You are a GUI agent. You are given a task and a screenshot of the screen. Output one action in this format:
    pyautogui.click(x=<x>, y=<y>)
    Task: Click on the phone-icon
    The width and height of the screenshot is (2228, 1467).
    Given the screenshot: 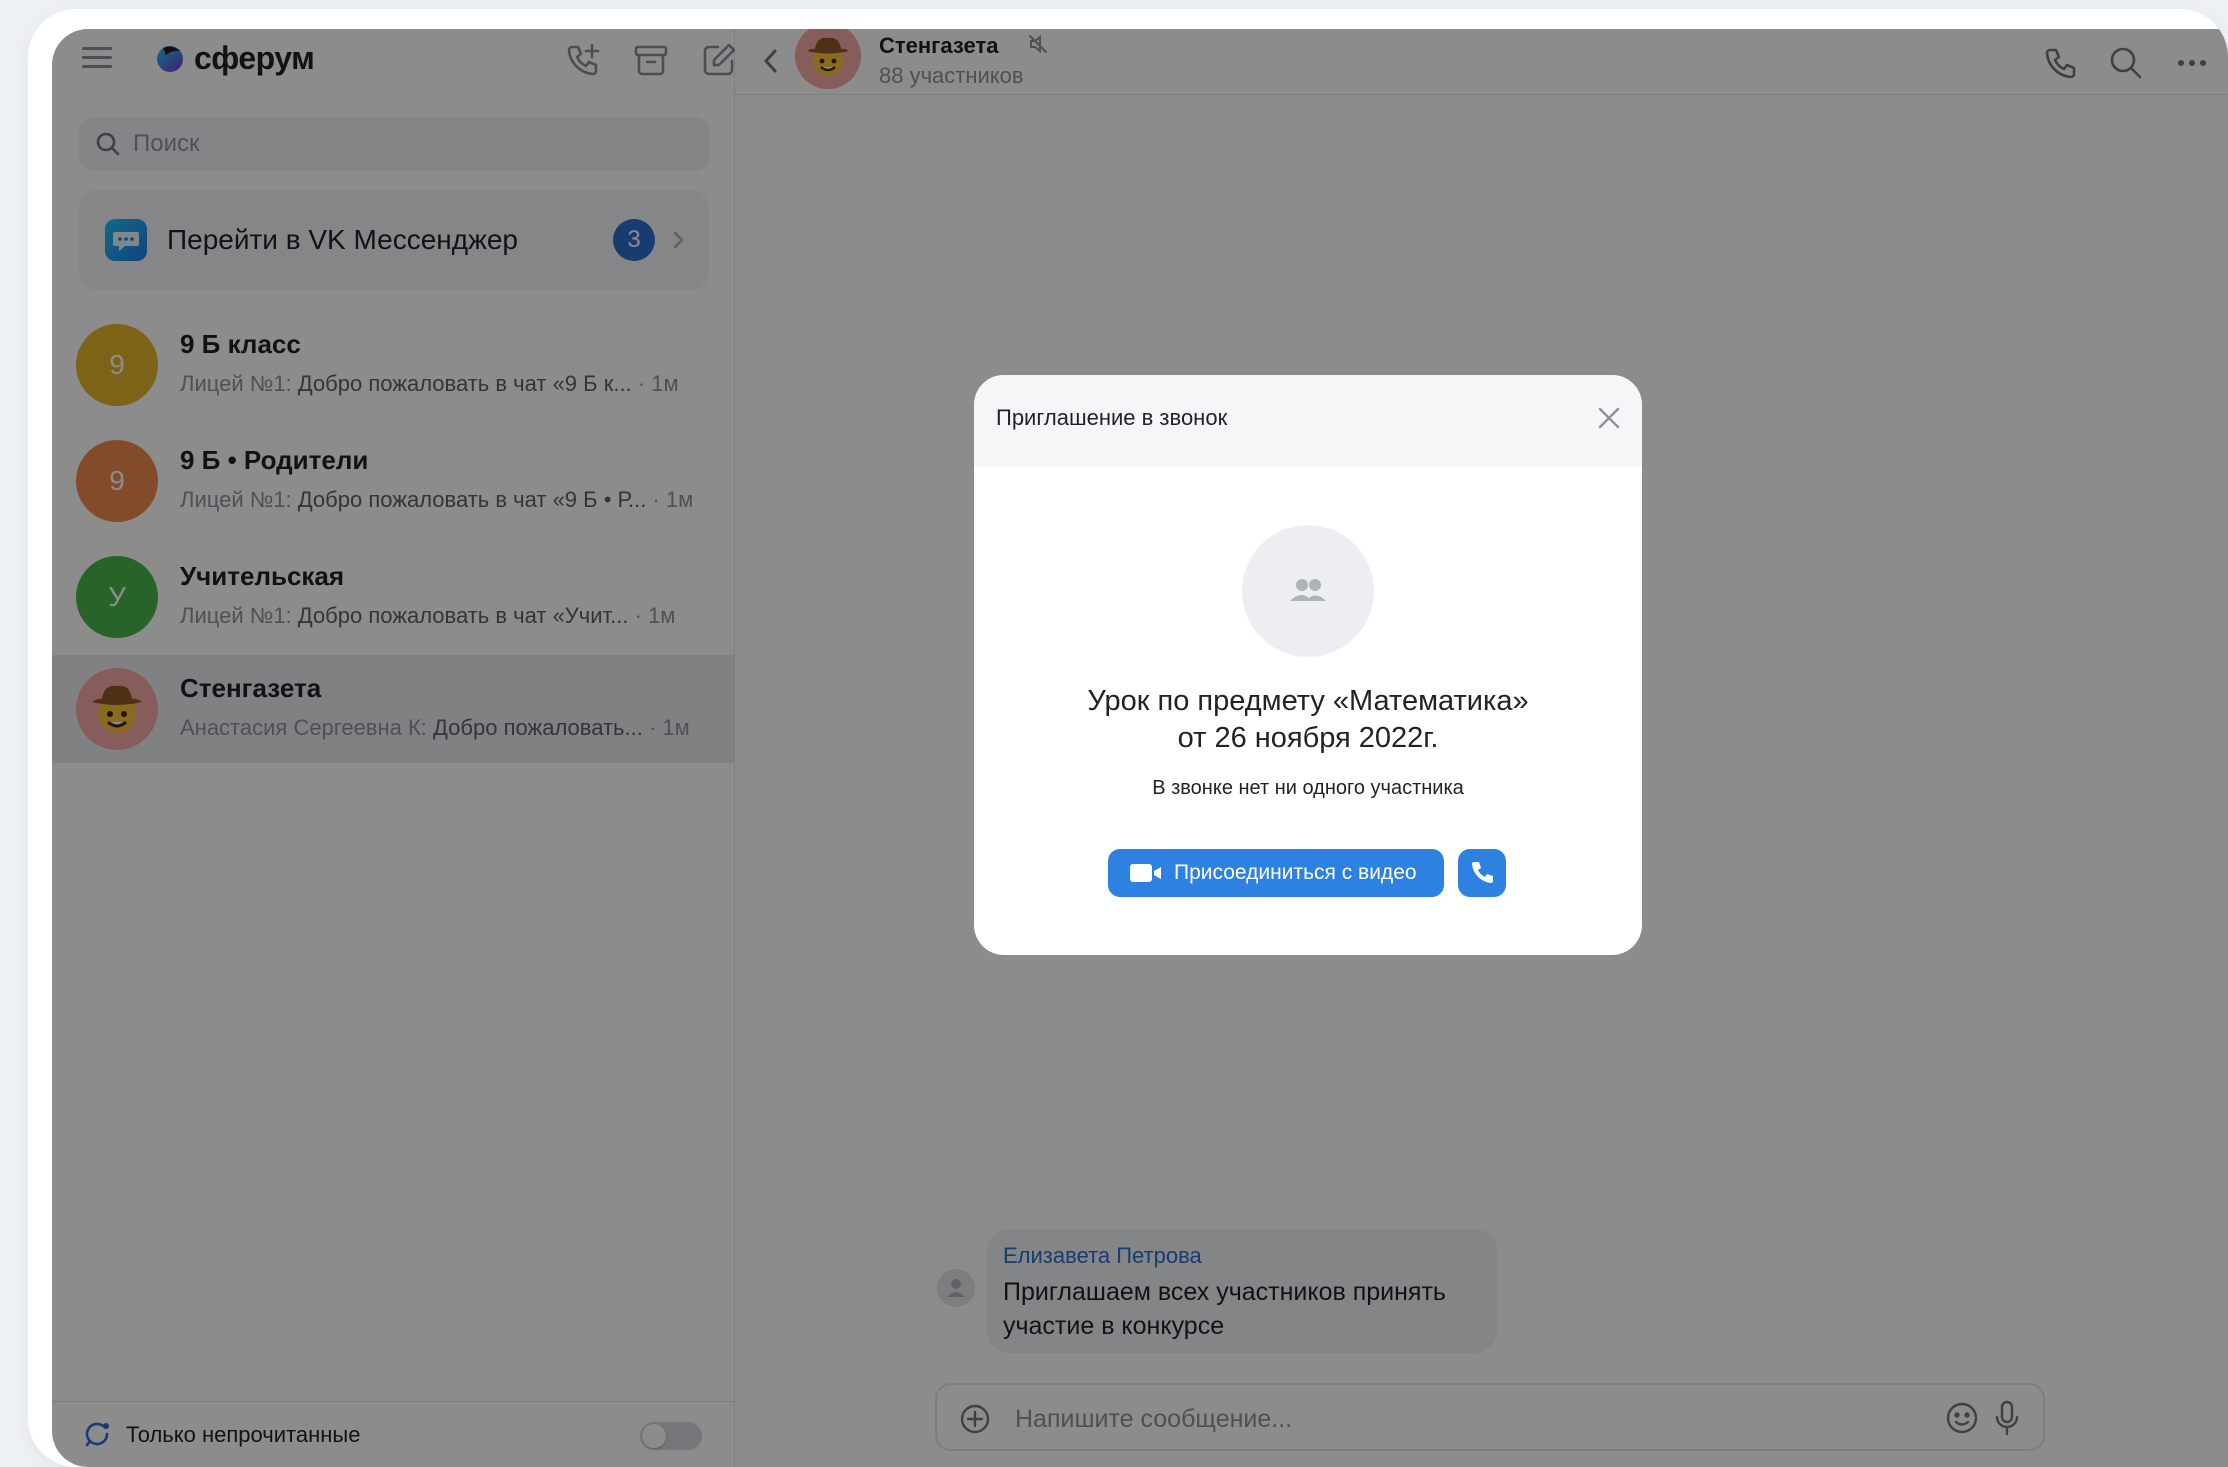 What is the action you would take?
    pyautogui.click(x=1482, y=872)
    